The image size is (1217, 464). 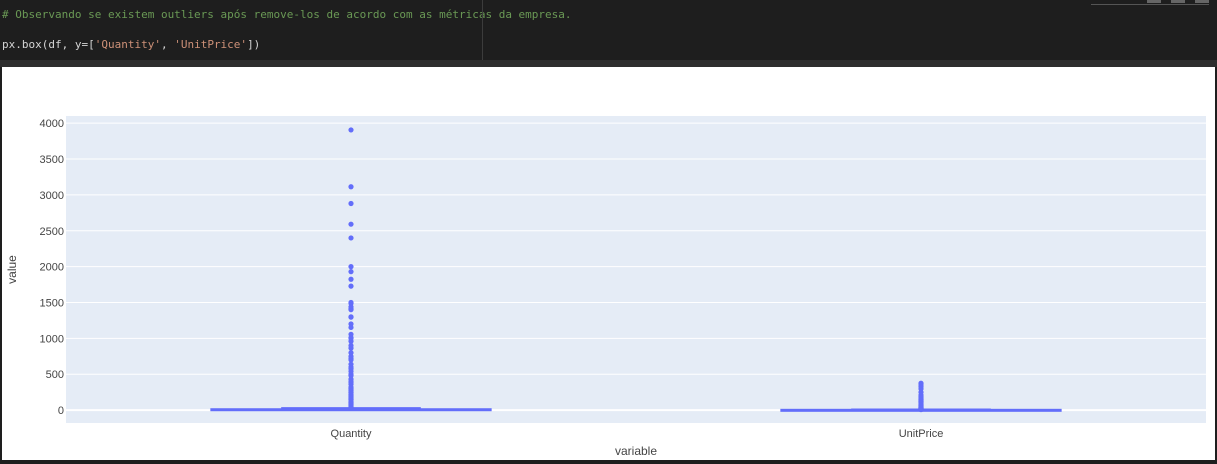 I want to click on y-tick-label: 0, so click(x=61, y=411).